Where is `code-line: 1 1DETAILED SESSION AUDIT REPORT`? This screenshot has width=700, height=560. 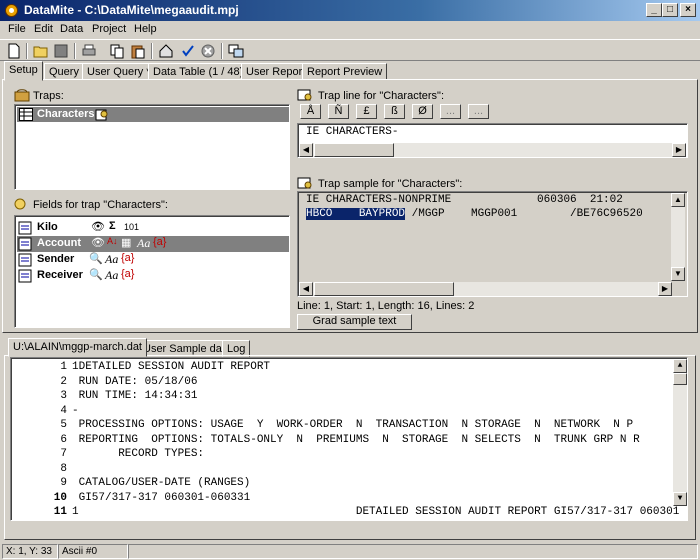 code-line: 1 1DETAILED SESSION AUDIT REPORT is located at coordinates (341, 368).